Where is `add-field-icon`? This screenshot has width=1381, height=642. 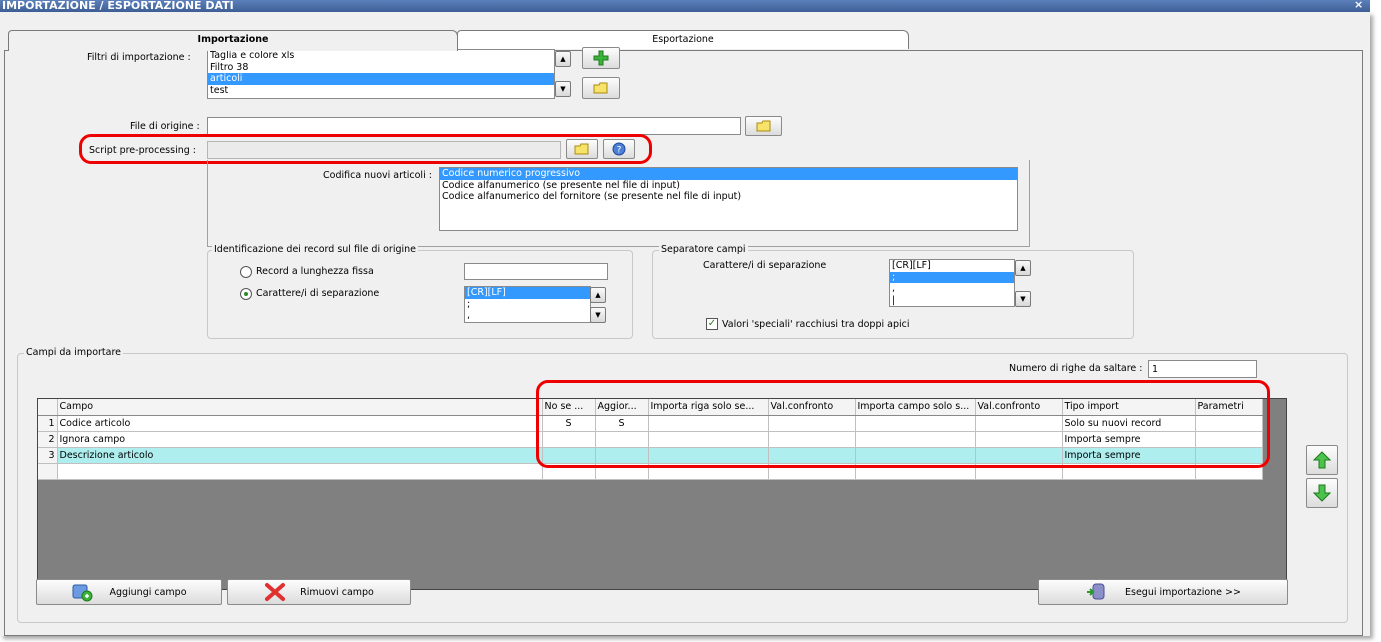
add-field-icon is located at coordinates (82, 593).